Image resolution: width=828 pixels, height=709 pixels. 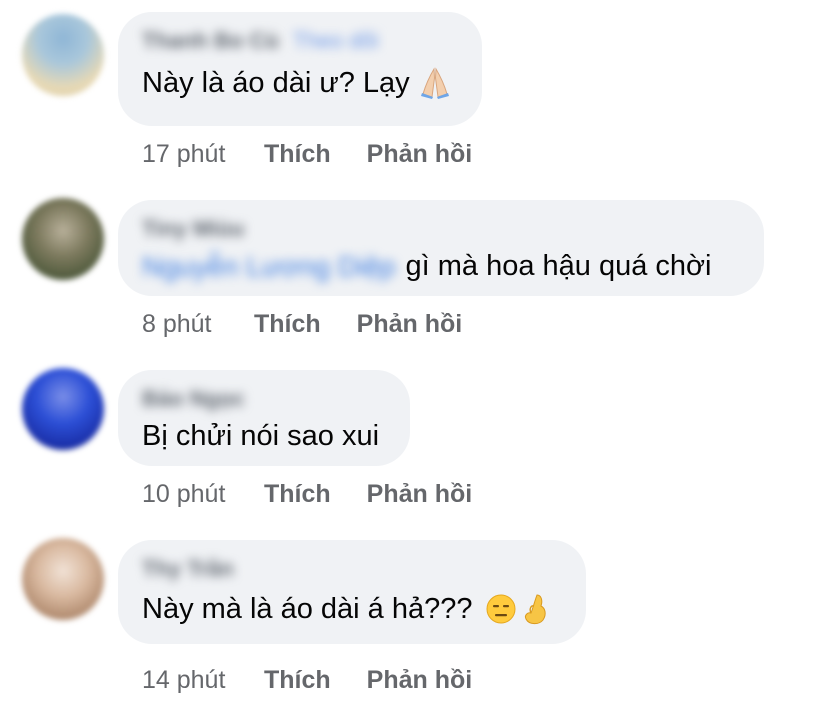 I want to click on comment-actions: 10 phút Thích Phản hồi, so click(x=307, y=494).